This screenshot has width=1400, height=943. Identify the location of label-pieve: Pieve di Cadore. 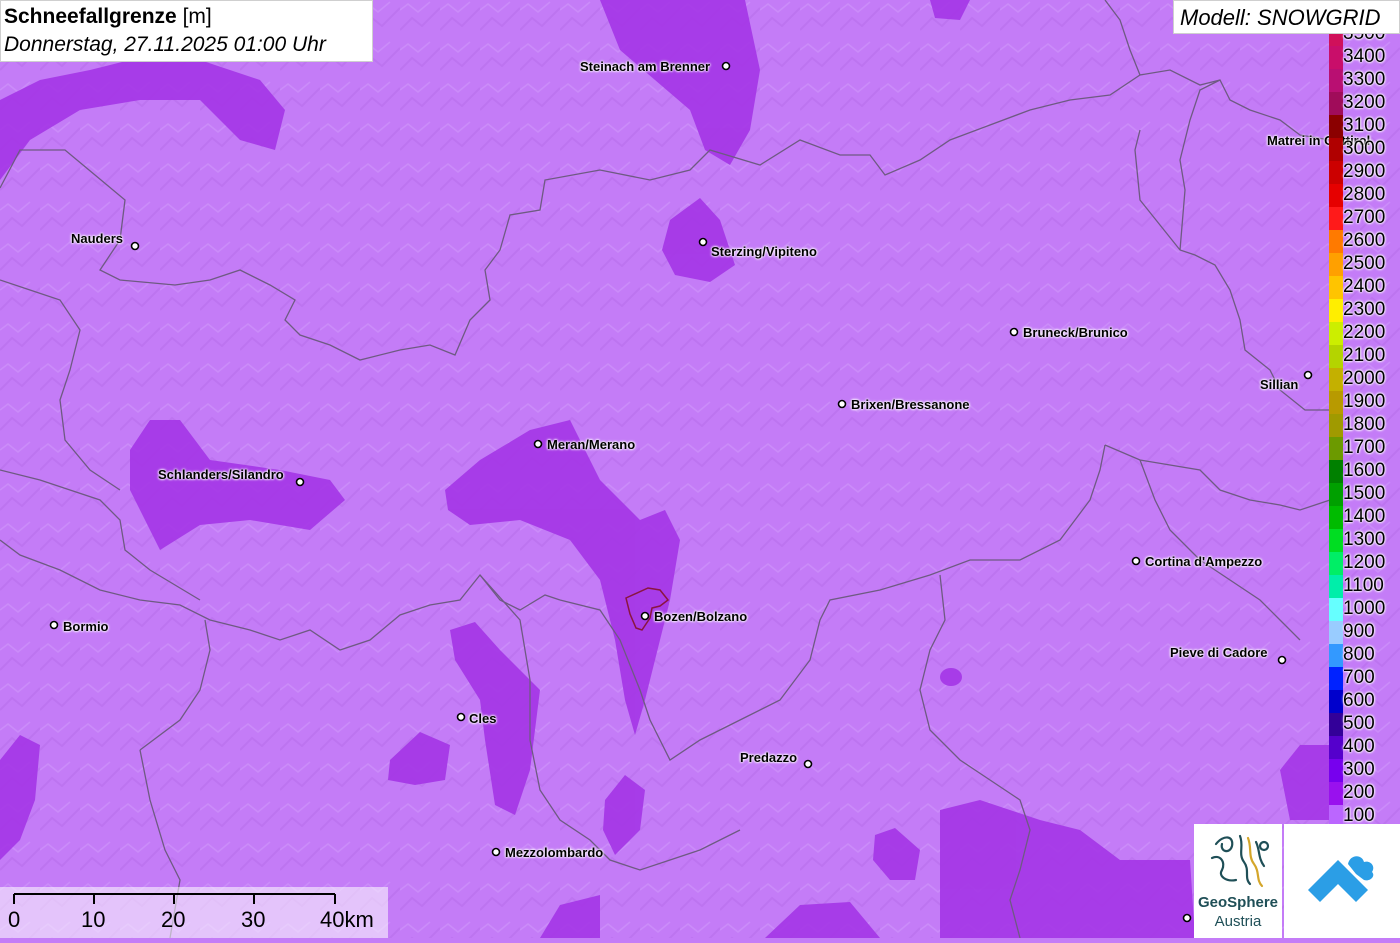
(1219, 652).